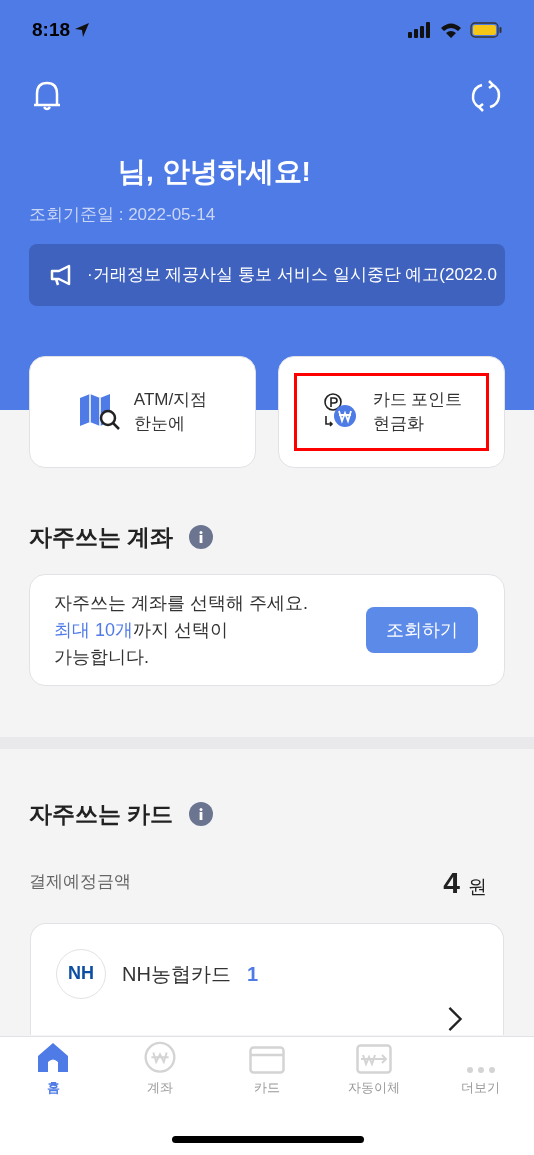 Image resolution: width=534 pixels, height=1155 pixels. I want to click on notice-banner: ·거래정보 제공사실 통보 서비스 일시중단 예고(2022.0, so click(267, 274).